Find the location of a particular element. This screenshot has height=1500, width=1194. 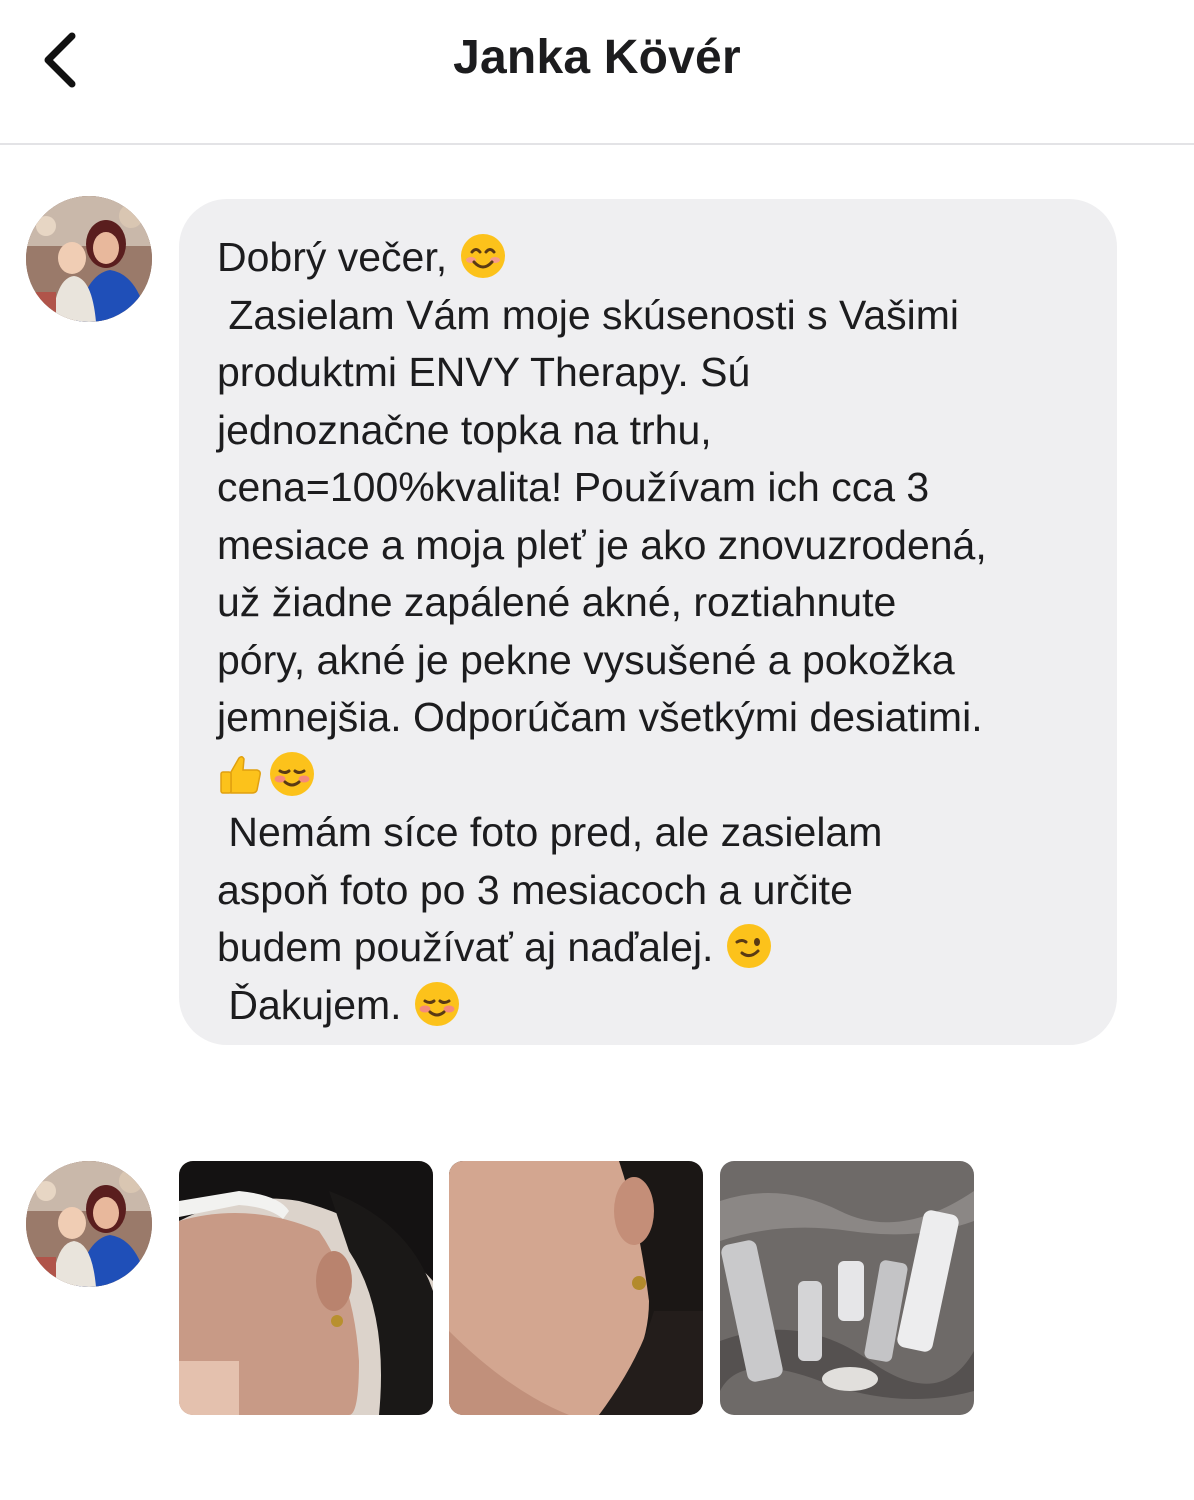

contact-name: Janka Kövér is located at coordinates (597, 57).